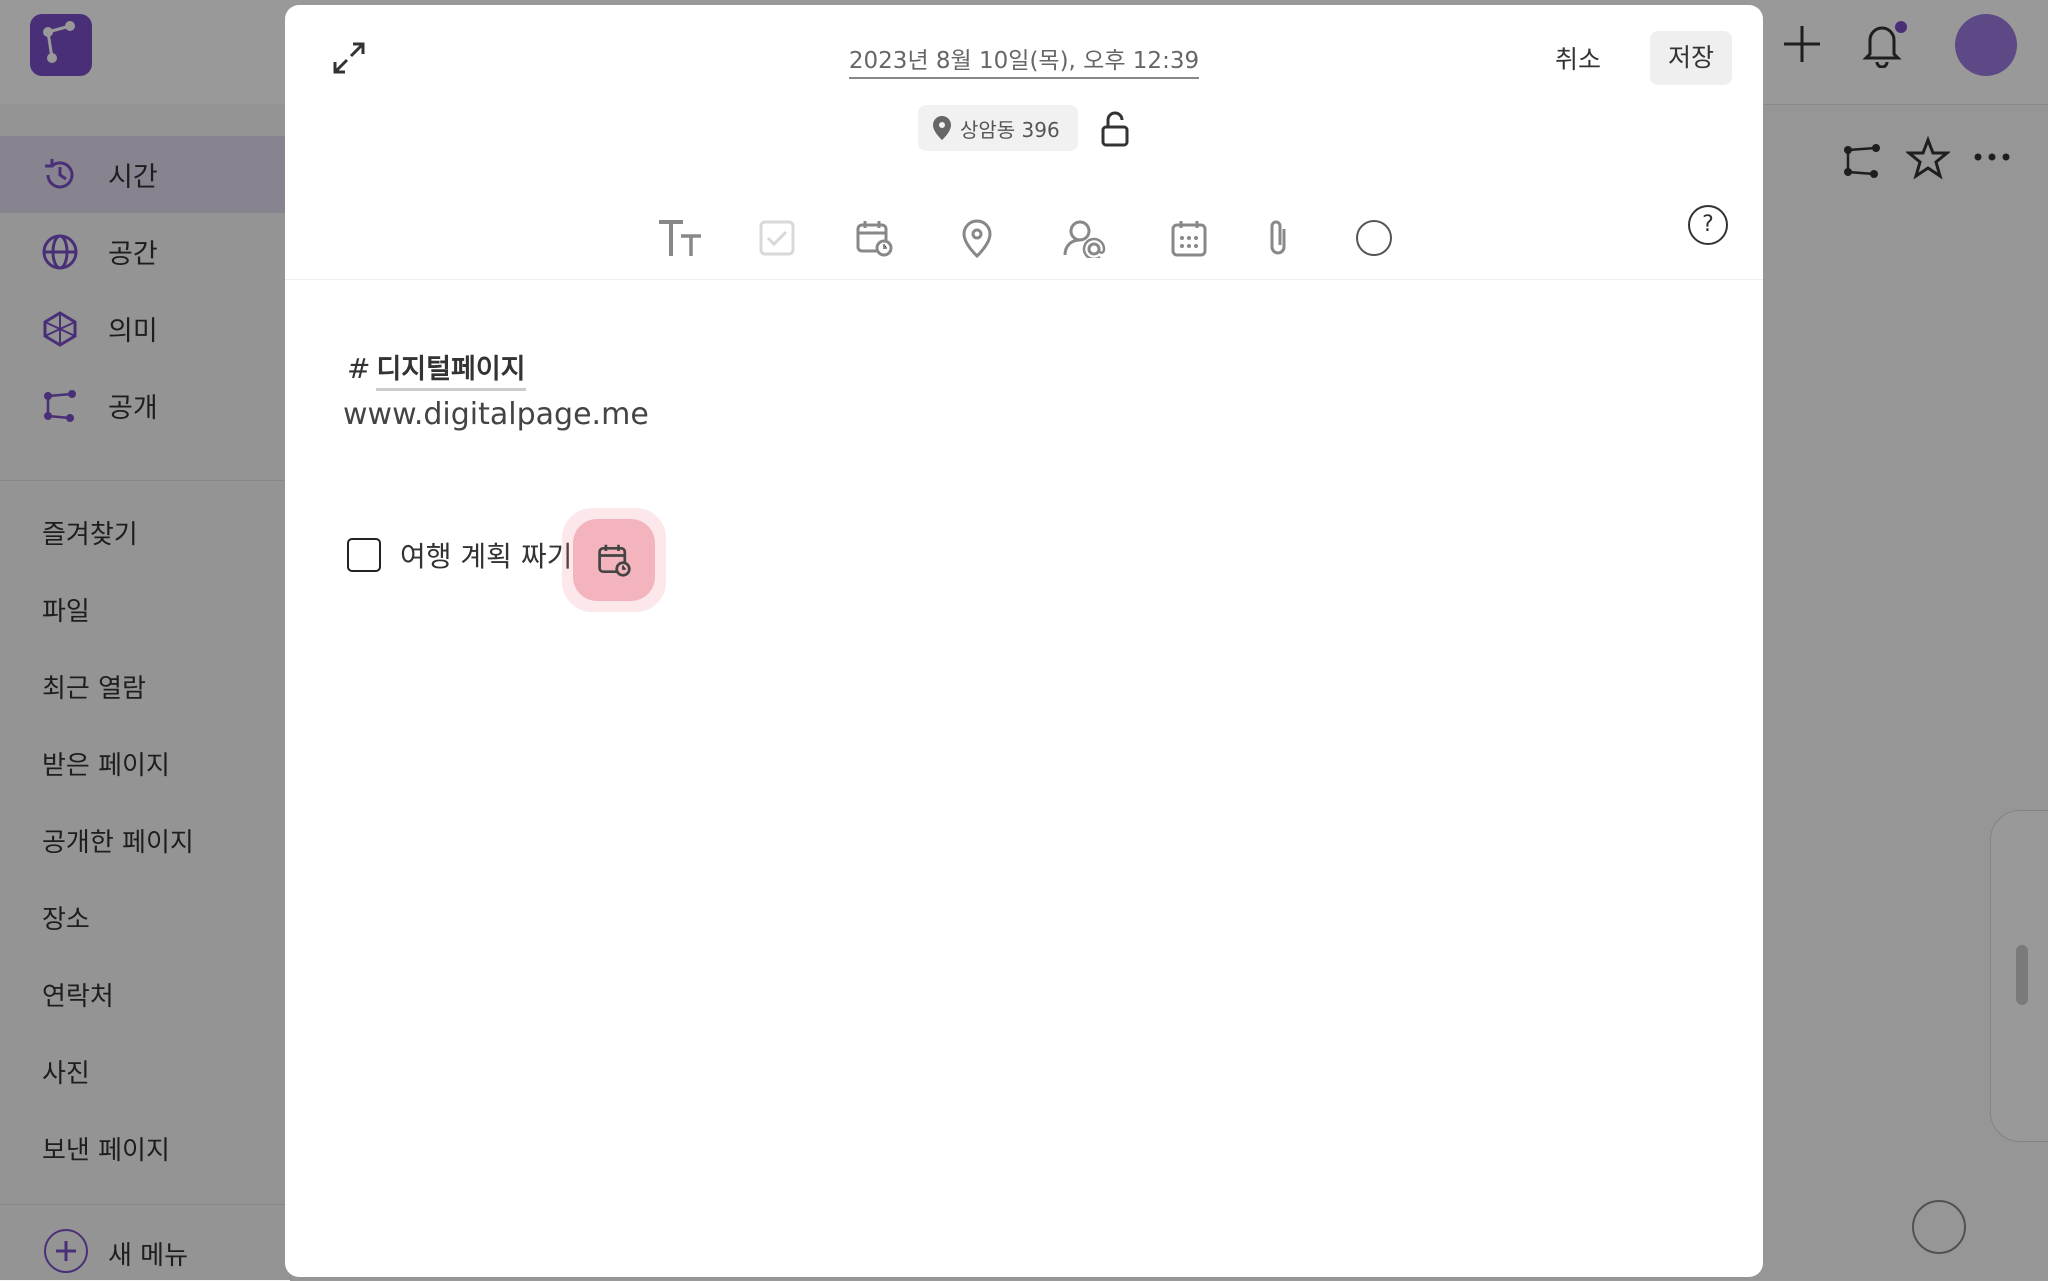  I want to click on todo-schedule-button, so click(614, 560).